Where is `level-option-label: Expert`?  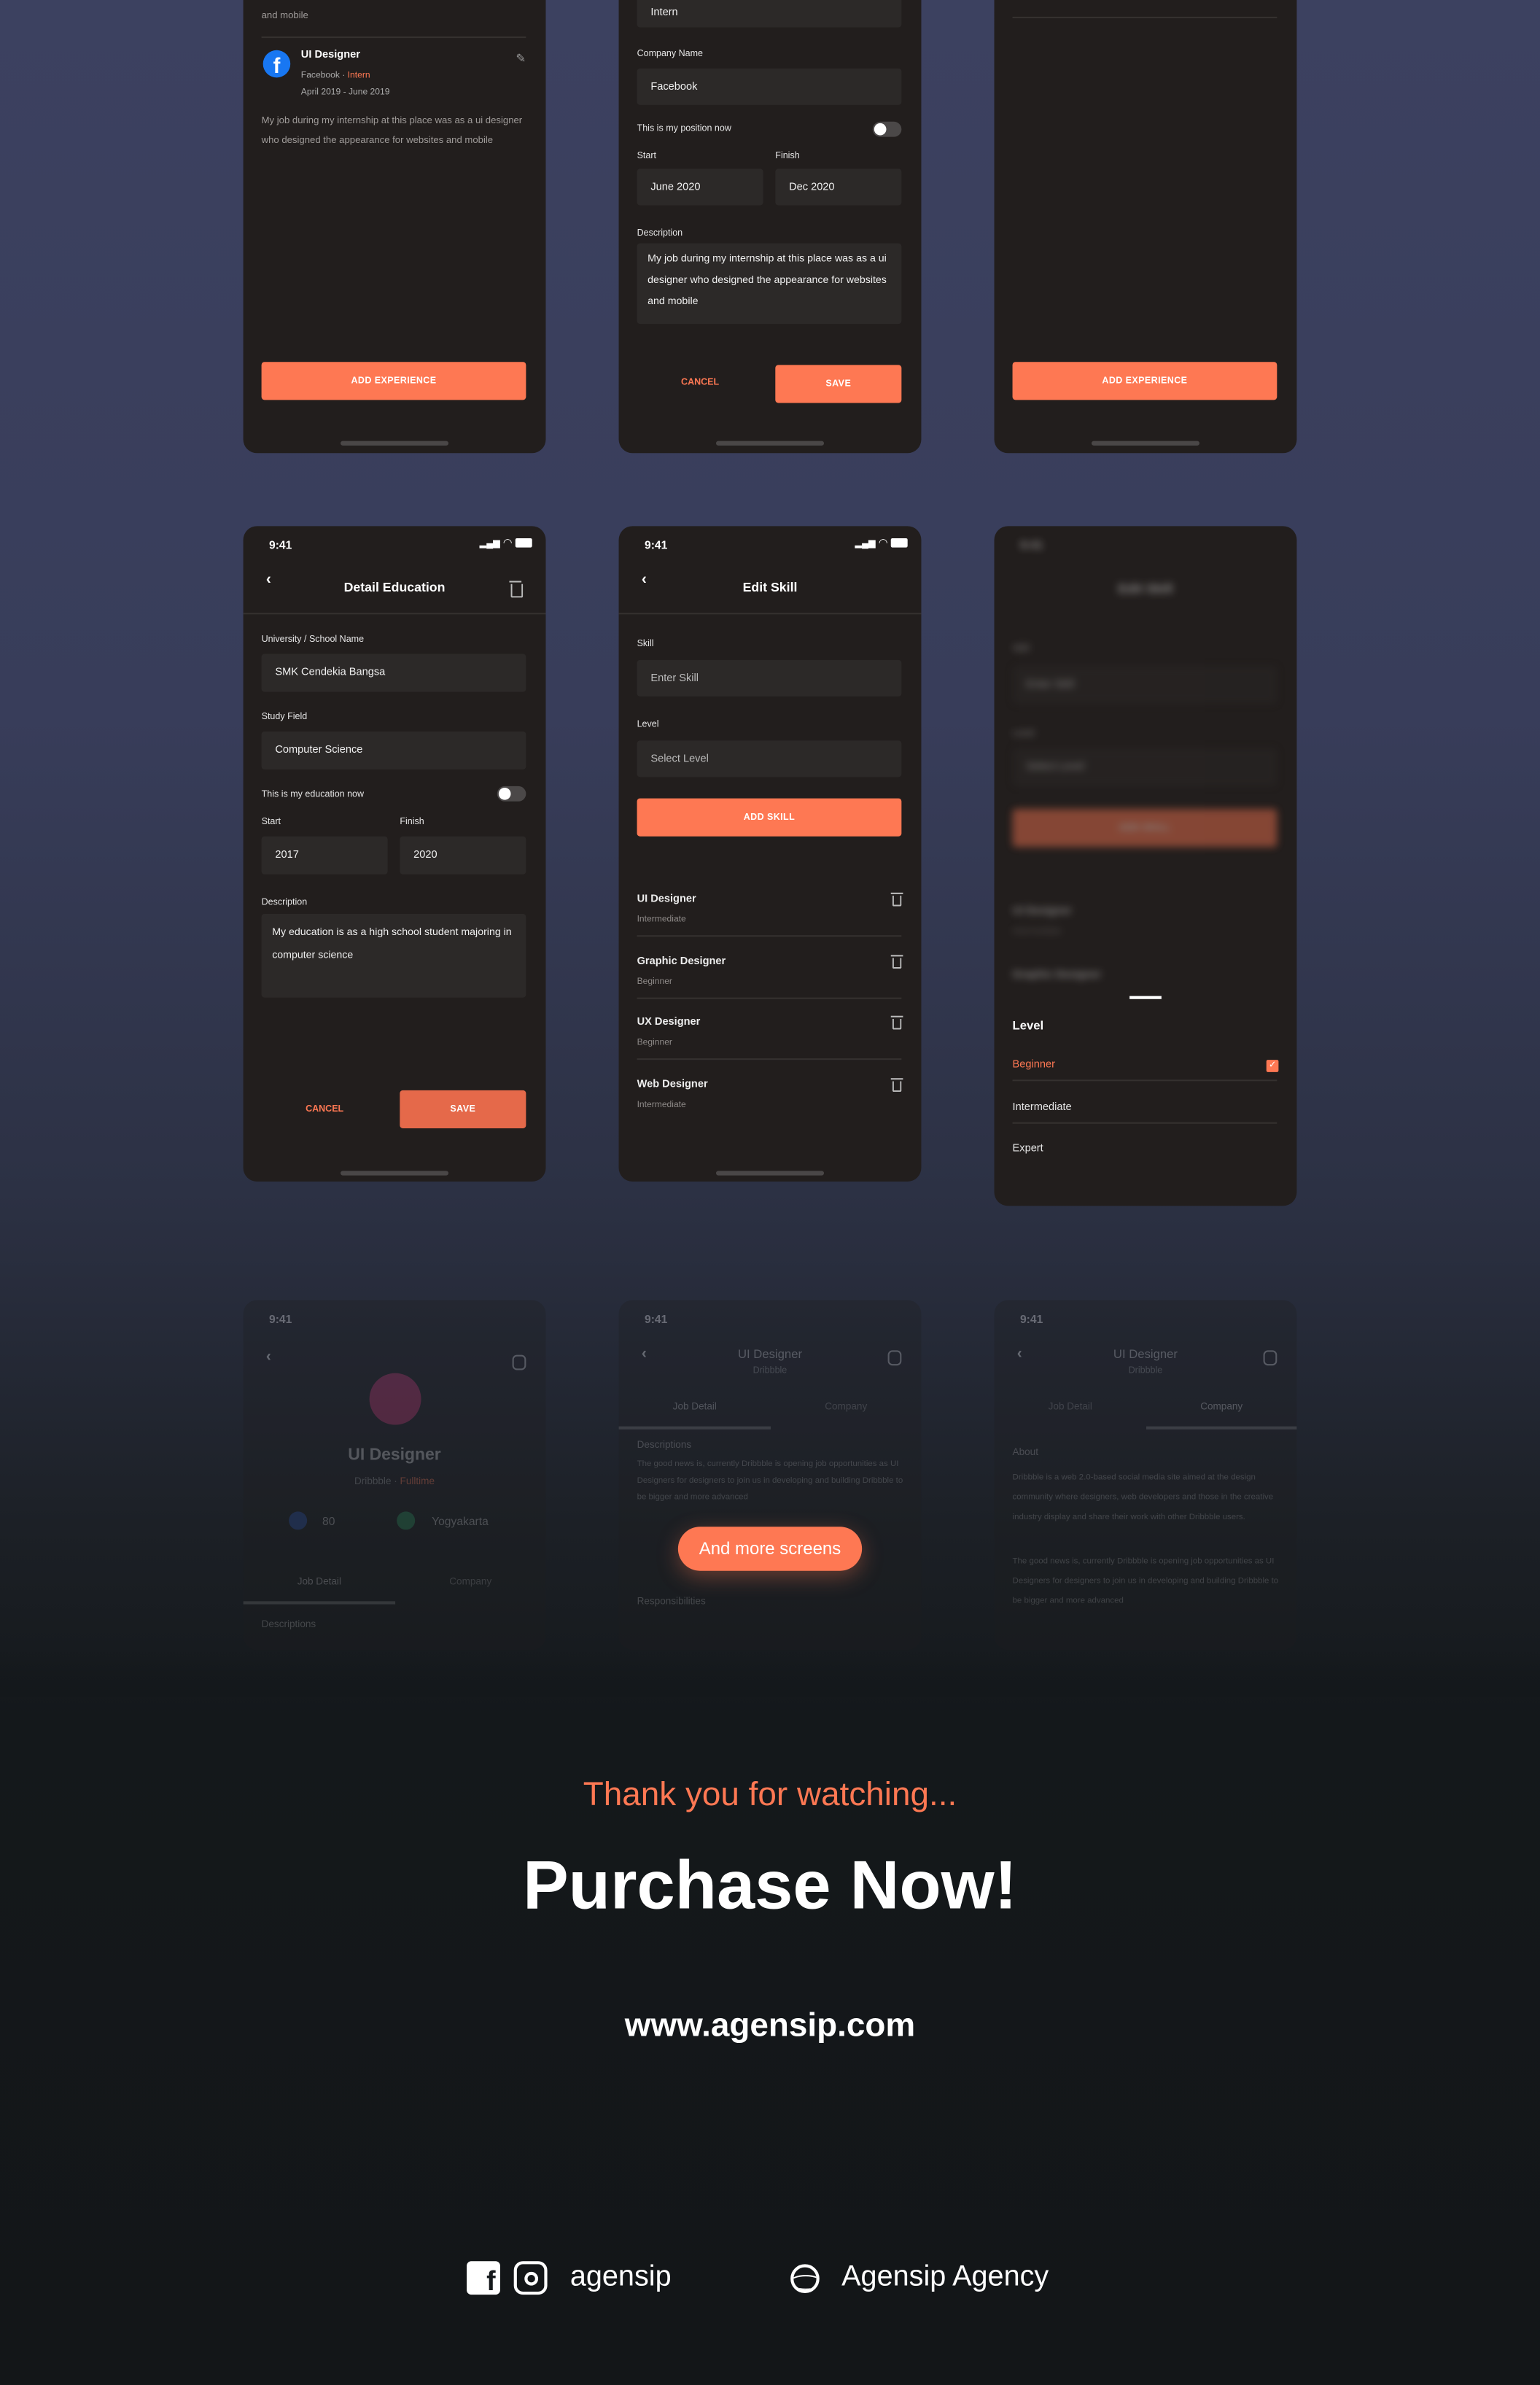 level-option-label: Expert is located at coordinates (1028, 1149).